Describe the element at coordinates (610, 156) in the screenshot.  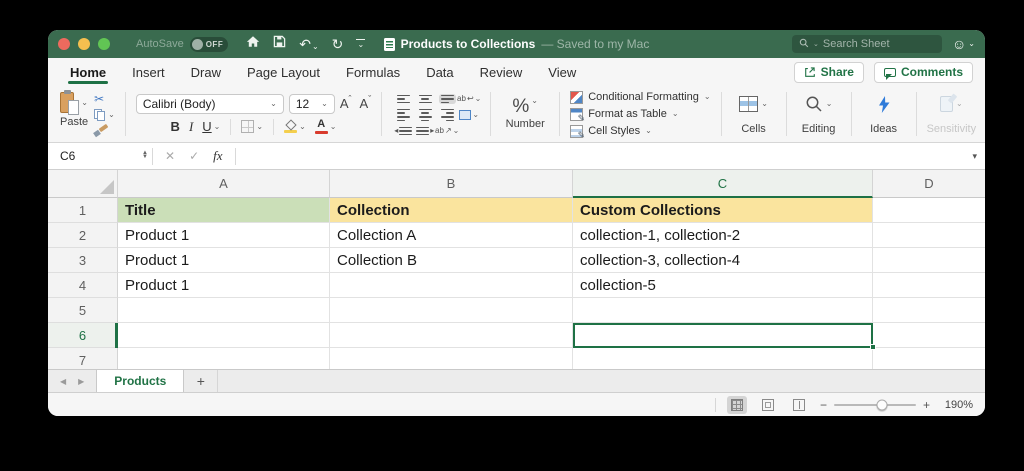
I see `formula-input` at that location.